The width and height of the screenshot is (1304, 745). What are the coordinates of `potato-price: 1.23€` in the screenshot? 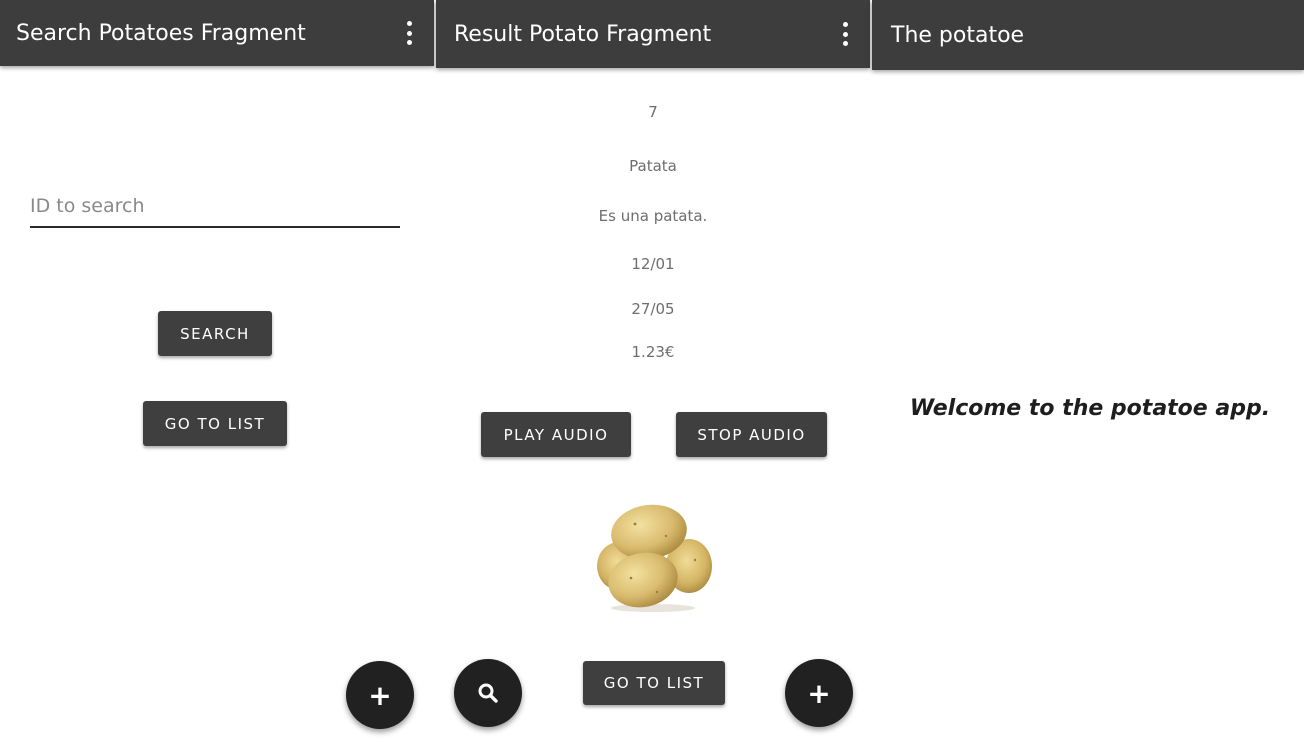 It's located at (653, 352).